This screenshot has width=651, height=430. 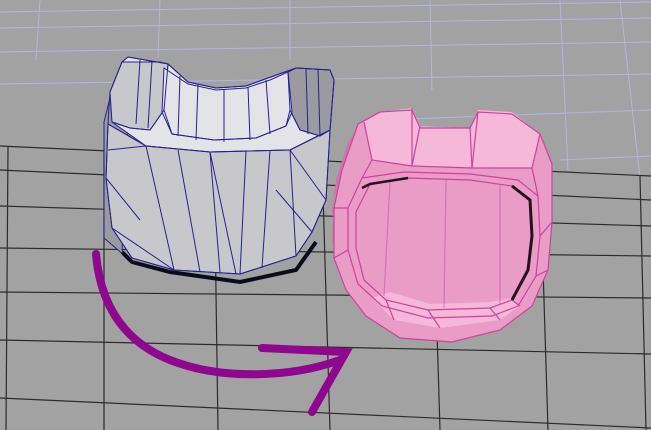 What do you see at coordinates (305, 380) in the screenshot?
I see `arrow-head` at bounding box center [305, 380].